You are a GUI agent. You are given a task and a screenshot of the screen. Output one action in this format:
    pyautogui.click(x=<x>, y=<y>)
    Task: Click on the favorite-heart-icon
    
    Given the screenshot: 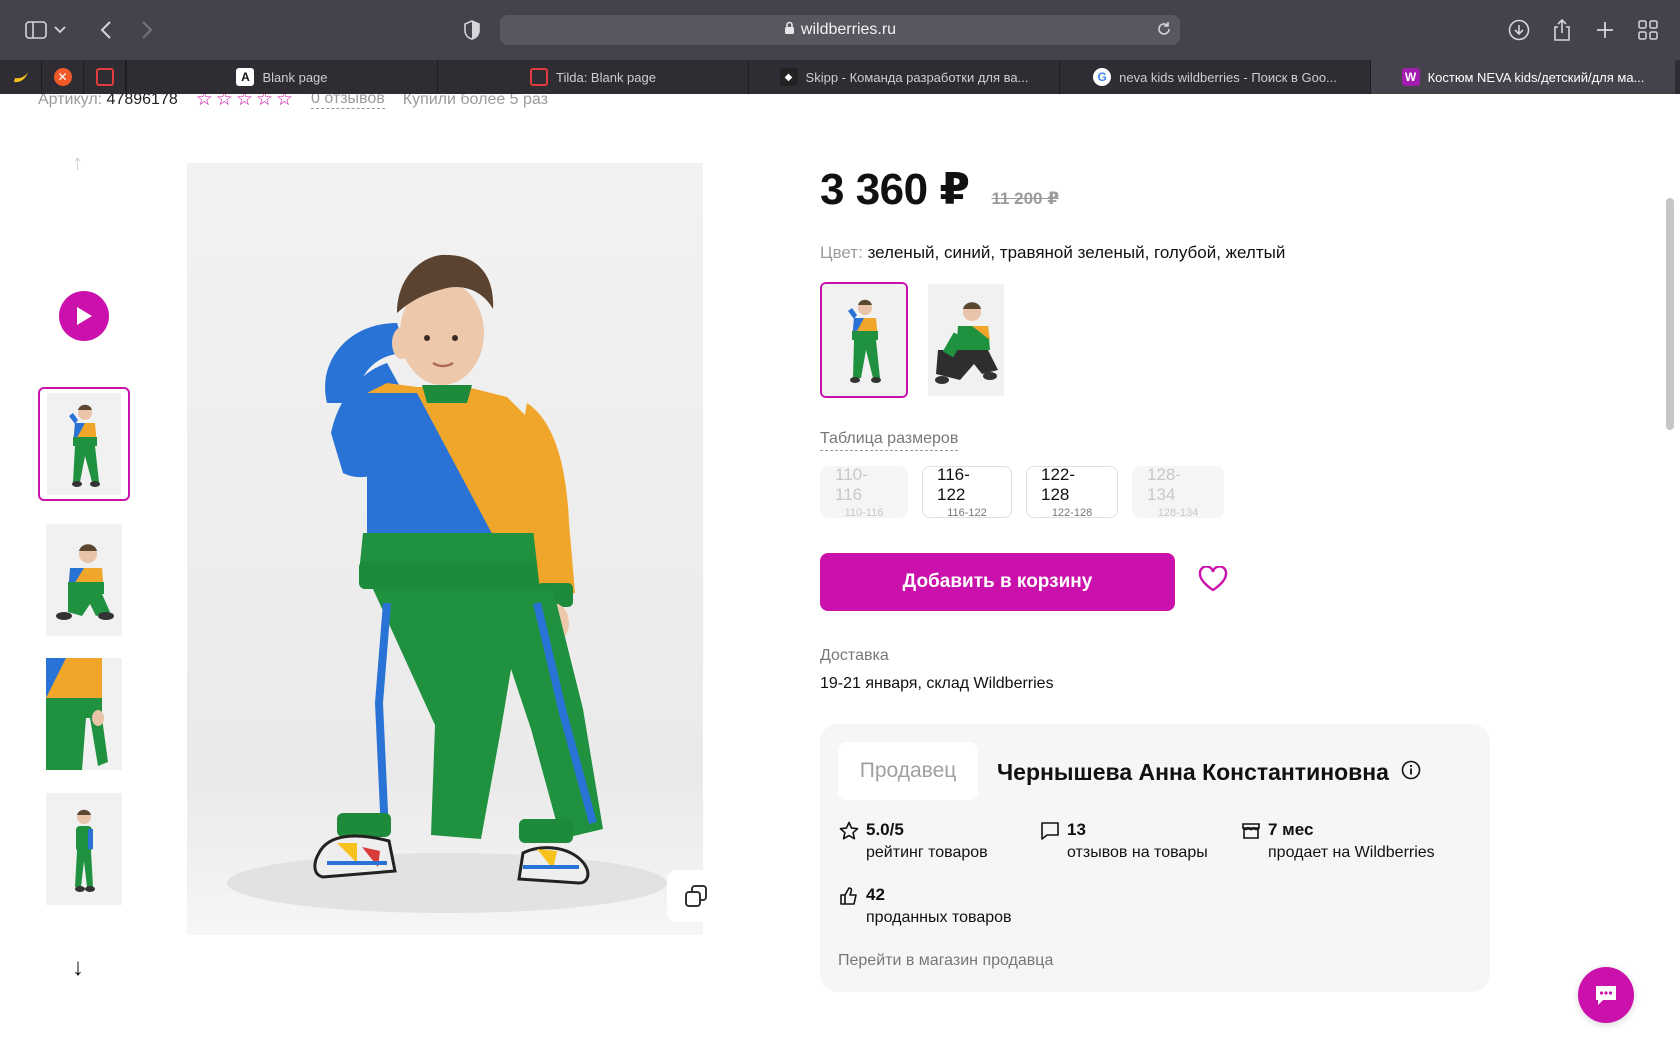 What is the action you would take?
    pyautogui.click(x=1213, y=581)
    